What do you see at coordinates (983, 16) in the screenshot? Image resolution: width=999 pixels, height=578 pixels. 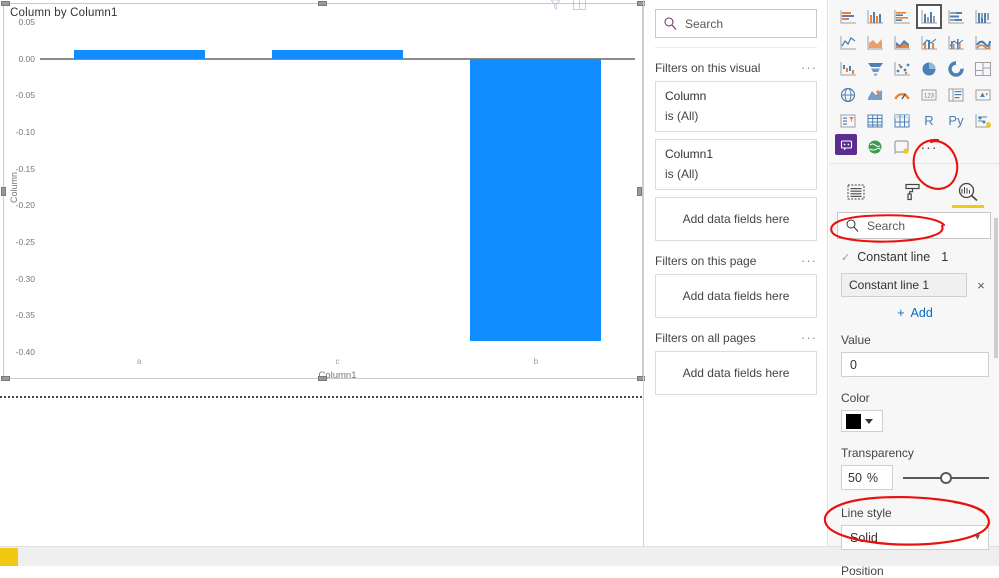 I see `hundred-percent-stacked-column-chart-icon` at bounding box center [983, 16].